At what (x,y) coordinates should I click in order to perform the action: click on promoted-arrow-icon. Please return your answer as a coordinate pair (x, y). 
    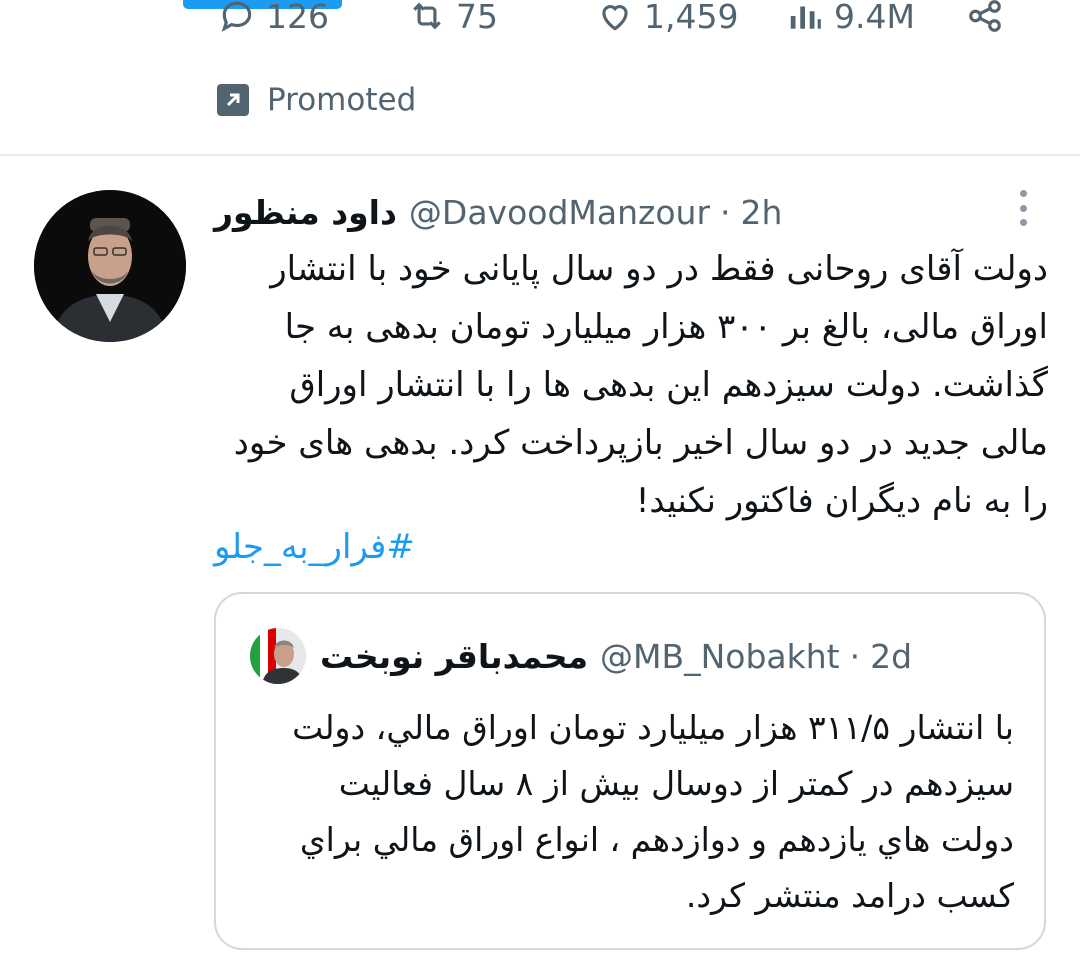
    Looking at the image, I should click on (233, 100).